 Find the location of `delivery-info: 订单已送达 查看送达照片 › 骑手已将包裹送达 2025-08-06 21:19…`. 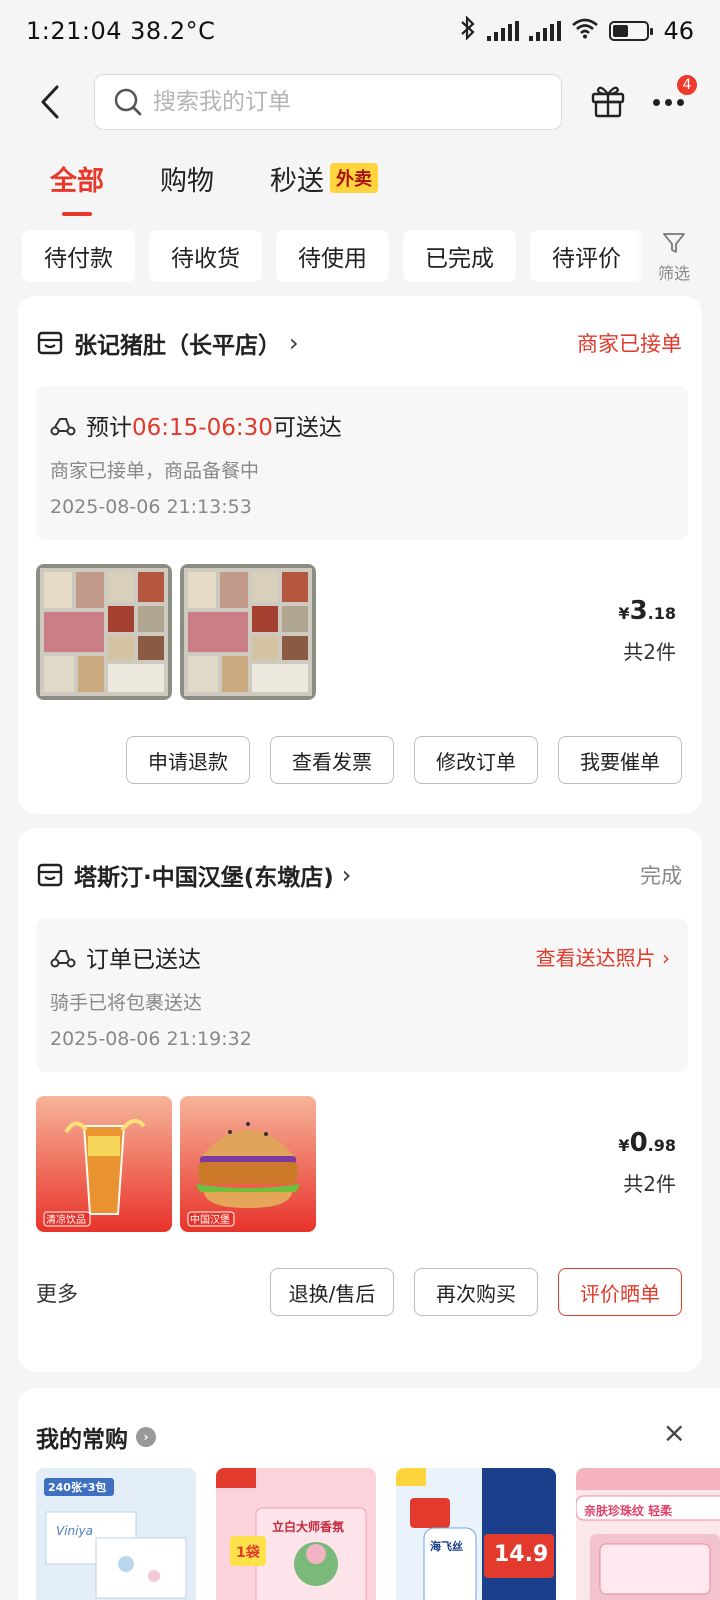

delivery-info: 订单已送达 查看送达照片 › 骑手已将包裹送达 2025-08-06 21:19… is located at coordinates (362, 995).